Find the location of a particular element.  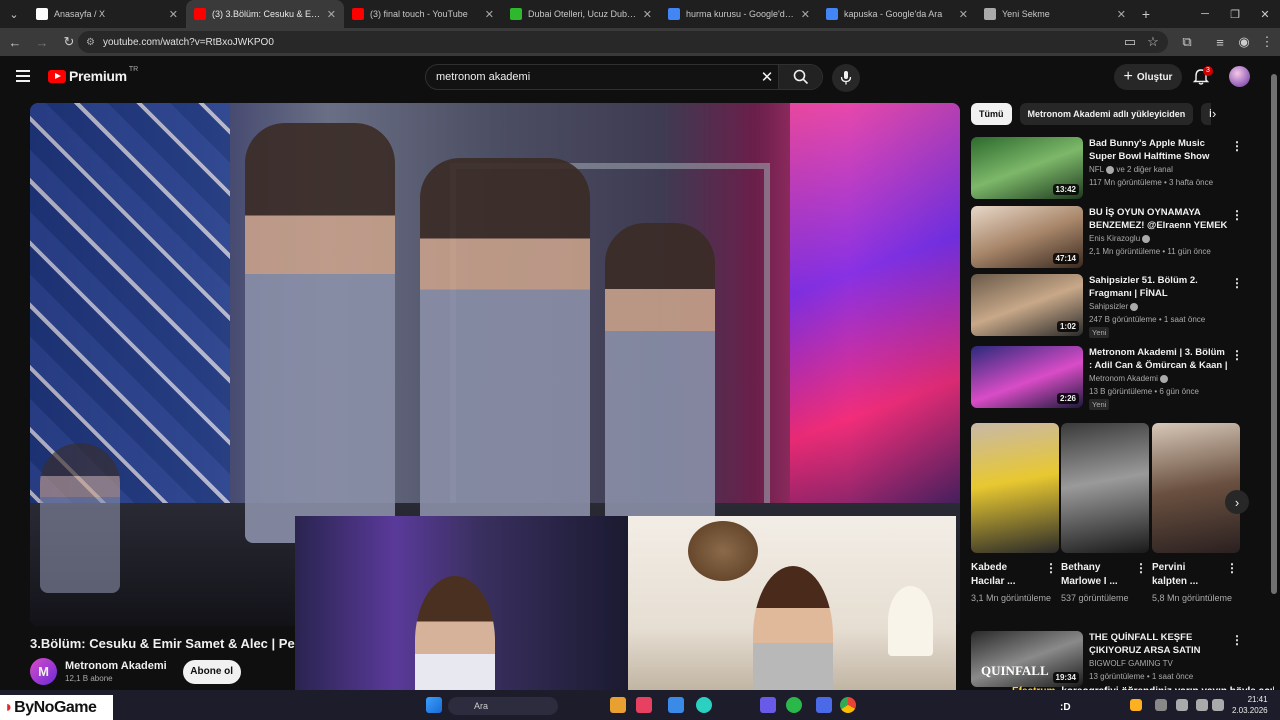

extensions-icon: ⧉ is located at coordinates (1187, 42).